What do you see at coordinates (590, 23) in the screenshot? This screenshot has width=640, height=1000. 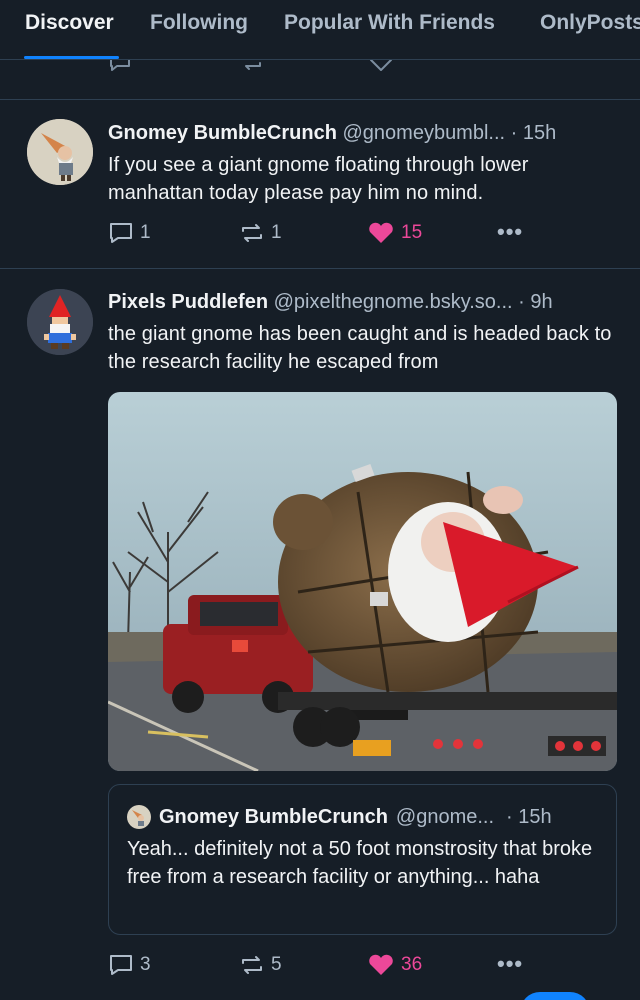 I see `tab-onlyposts-label: OnlyPosts` at bounding box center [590, 23].